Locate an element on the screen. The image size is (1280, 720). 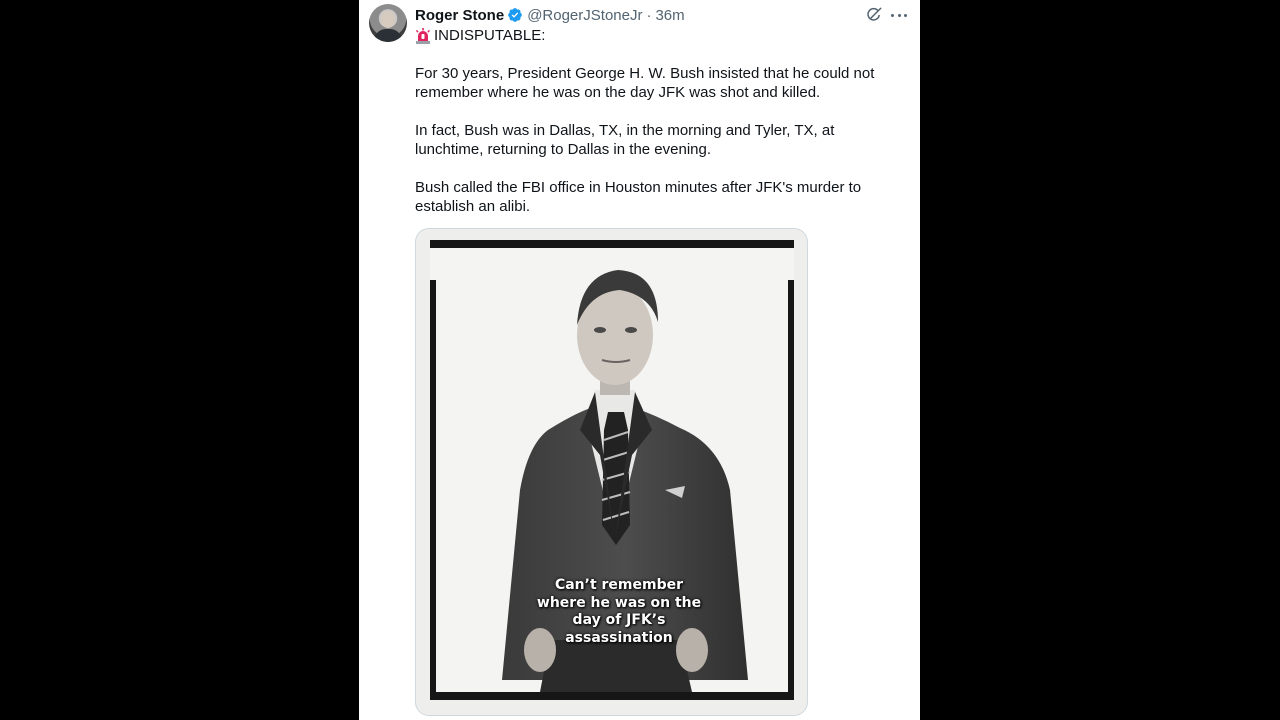
tweet-header: Roger Stone @RogerJStoneJr · 36m is located at coordinates (550, 15).